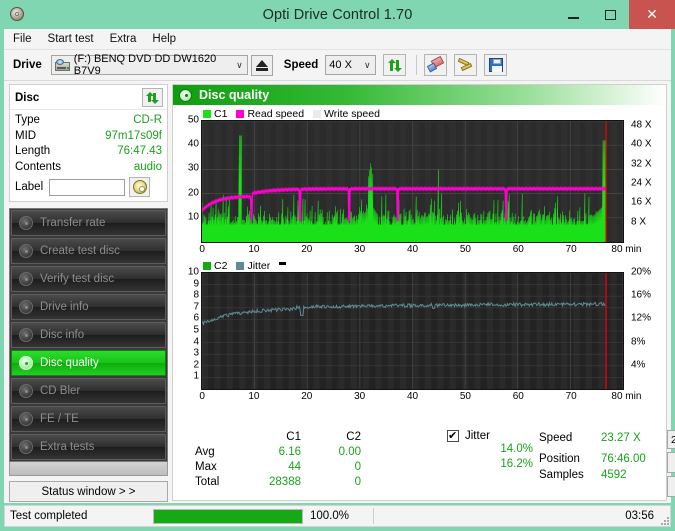  I want to click on disc-row-contents-key: Contents, so click(38, 166).